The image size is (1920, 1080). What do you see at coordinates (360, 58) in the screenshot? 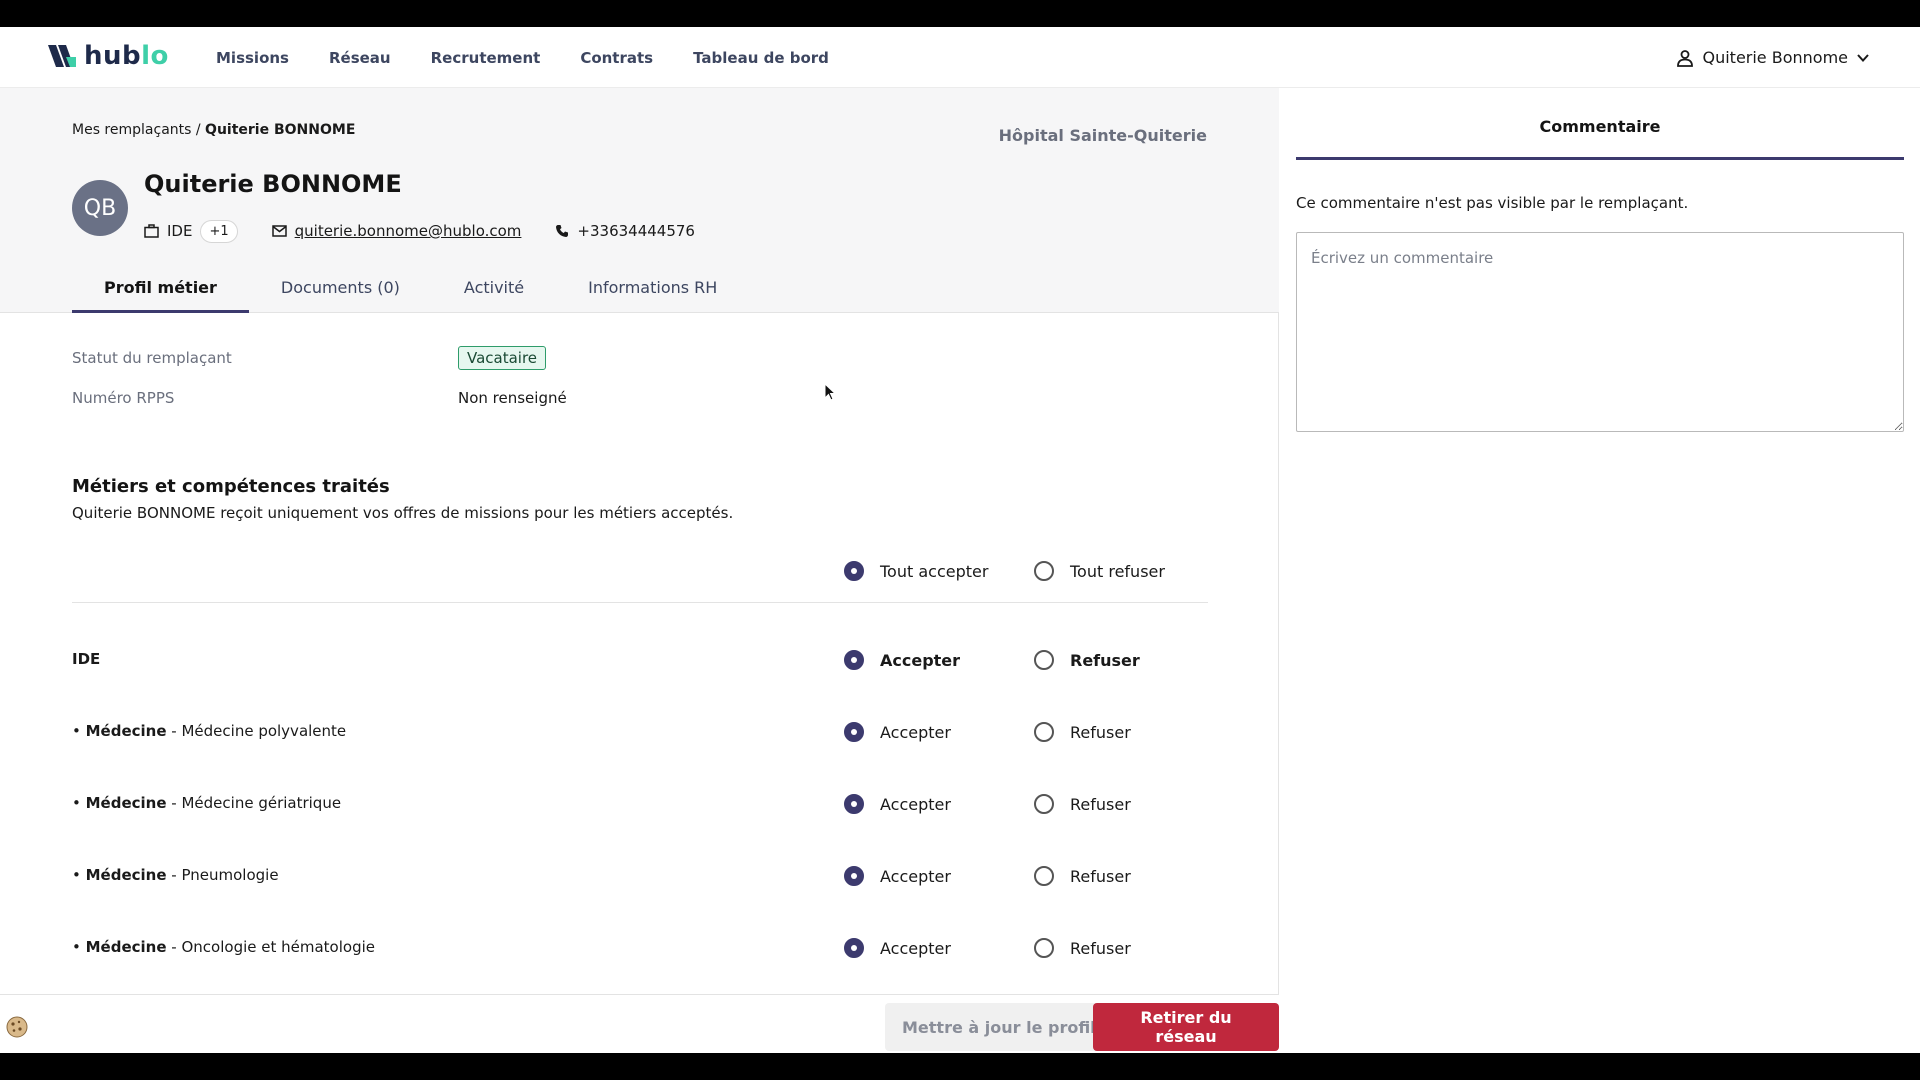
I see `nav-reseau: Réseau` at bounding box center [360, 58].